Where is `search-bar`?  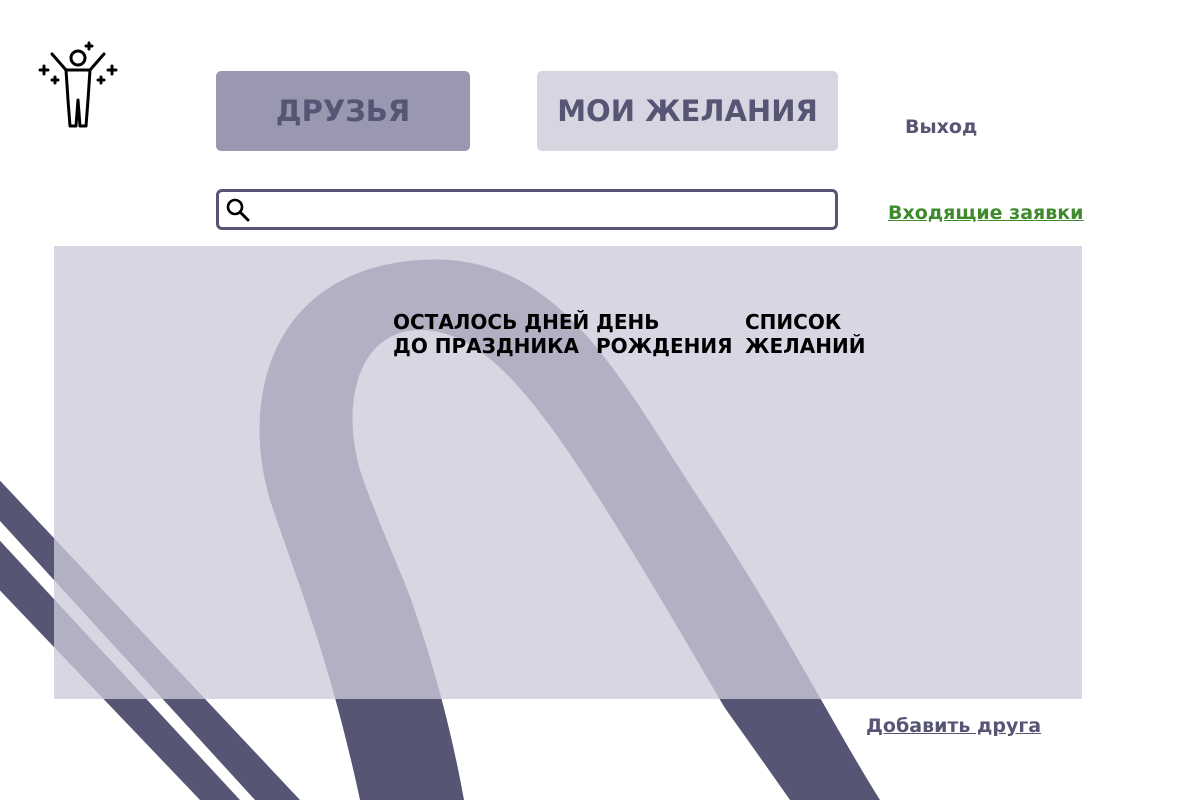
search-bar is located at coordinates (527, 209).